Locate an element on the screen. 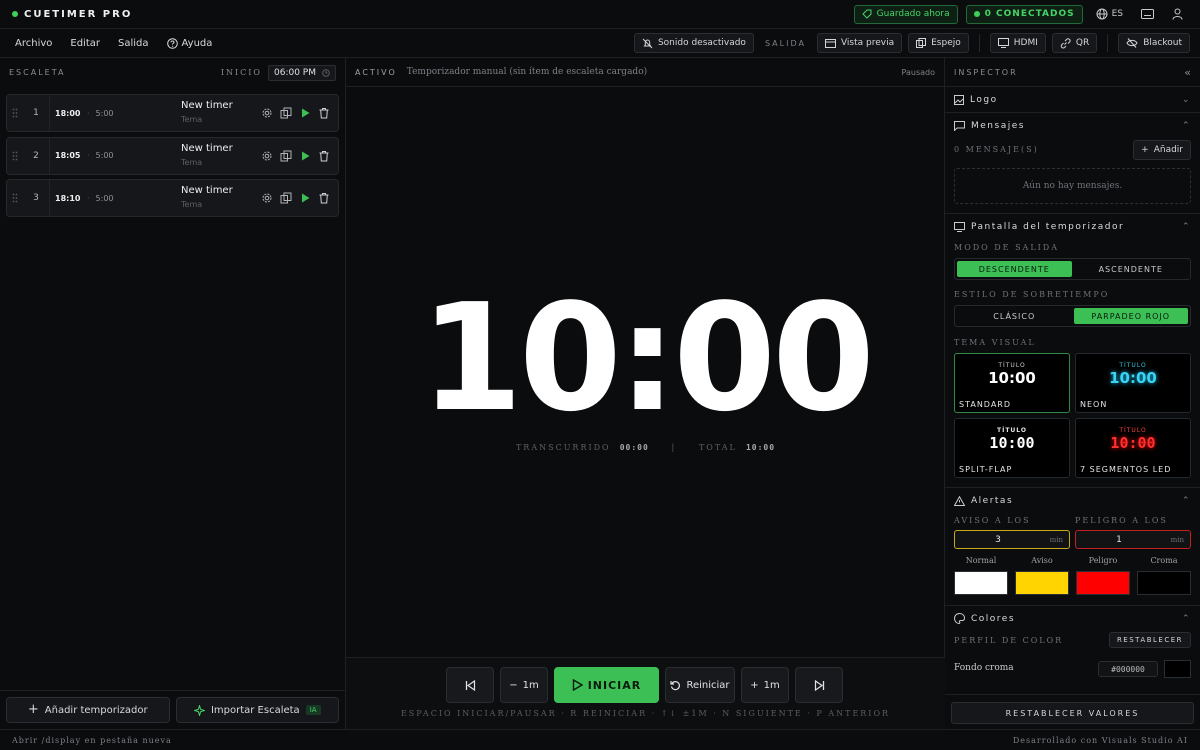 Image resolution: width=1200 pixels, height=750 pixels. warning-at-value: 3 is located at coordinates (998, 539).